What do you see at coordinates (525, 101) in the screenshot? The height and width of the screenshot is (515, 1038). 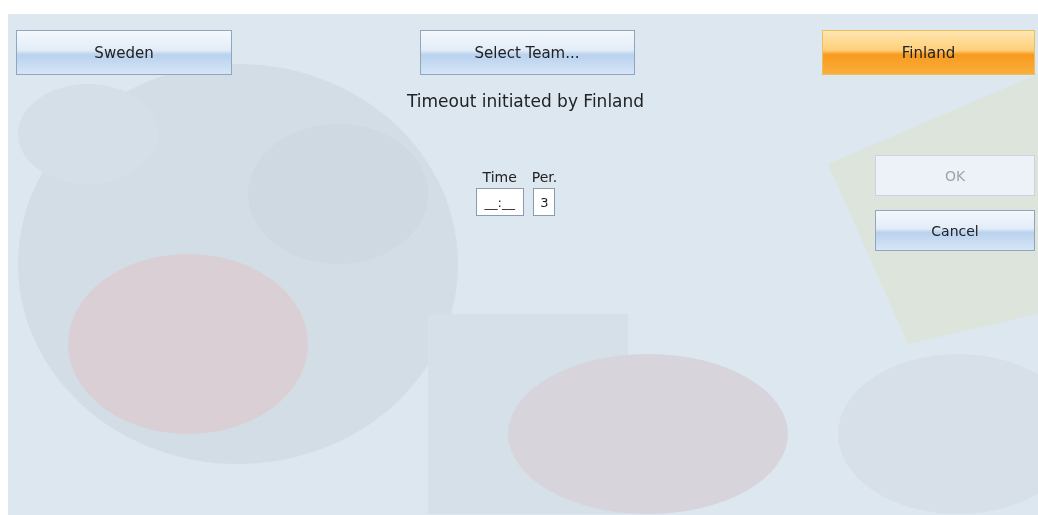 I see `timeout-message: Timeout initiated by Finland` at bounding box center [525, 101].